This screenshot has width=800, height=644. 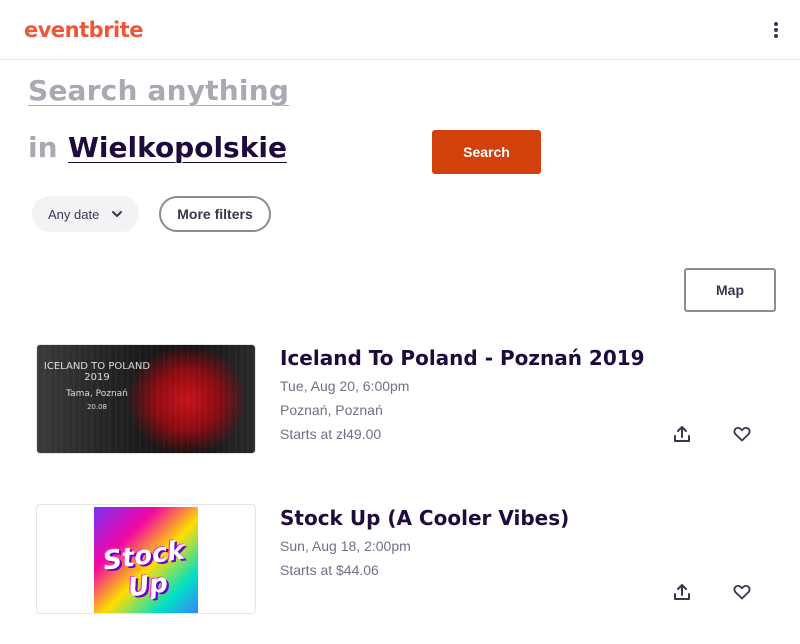 What do you see at coordinates (730, 290) in the screenshot?
I see `map-button: Map` at bounding box center [730, 290].